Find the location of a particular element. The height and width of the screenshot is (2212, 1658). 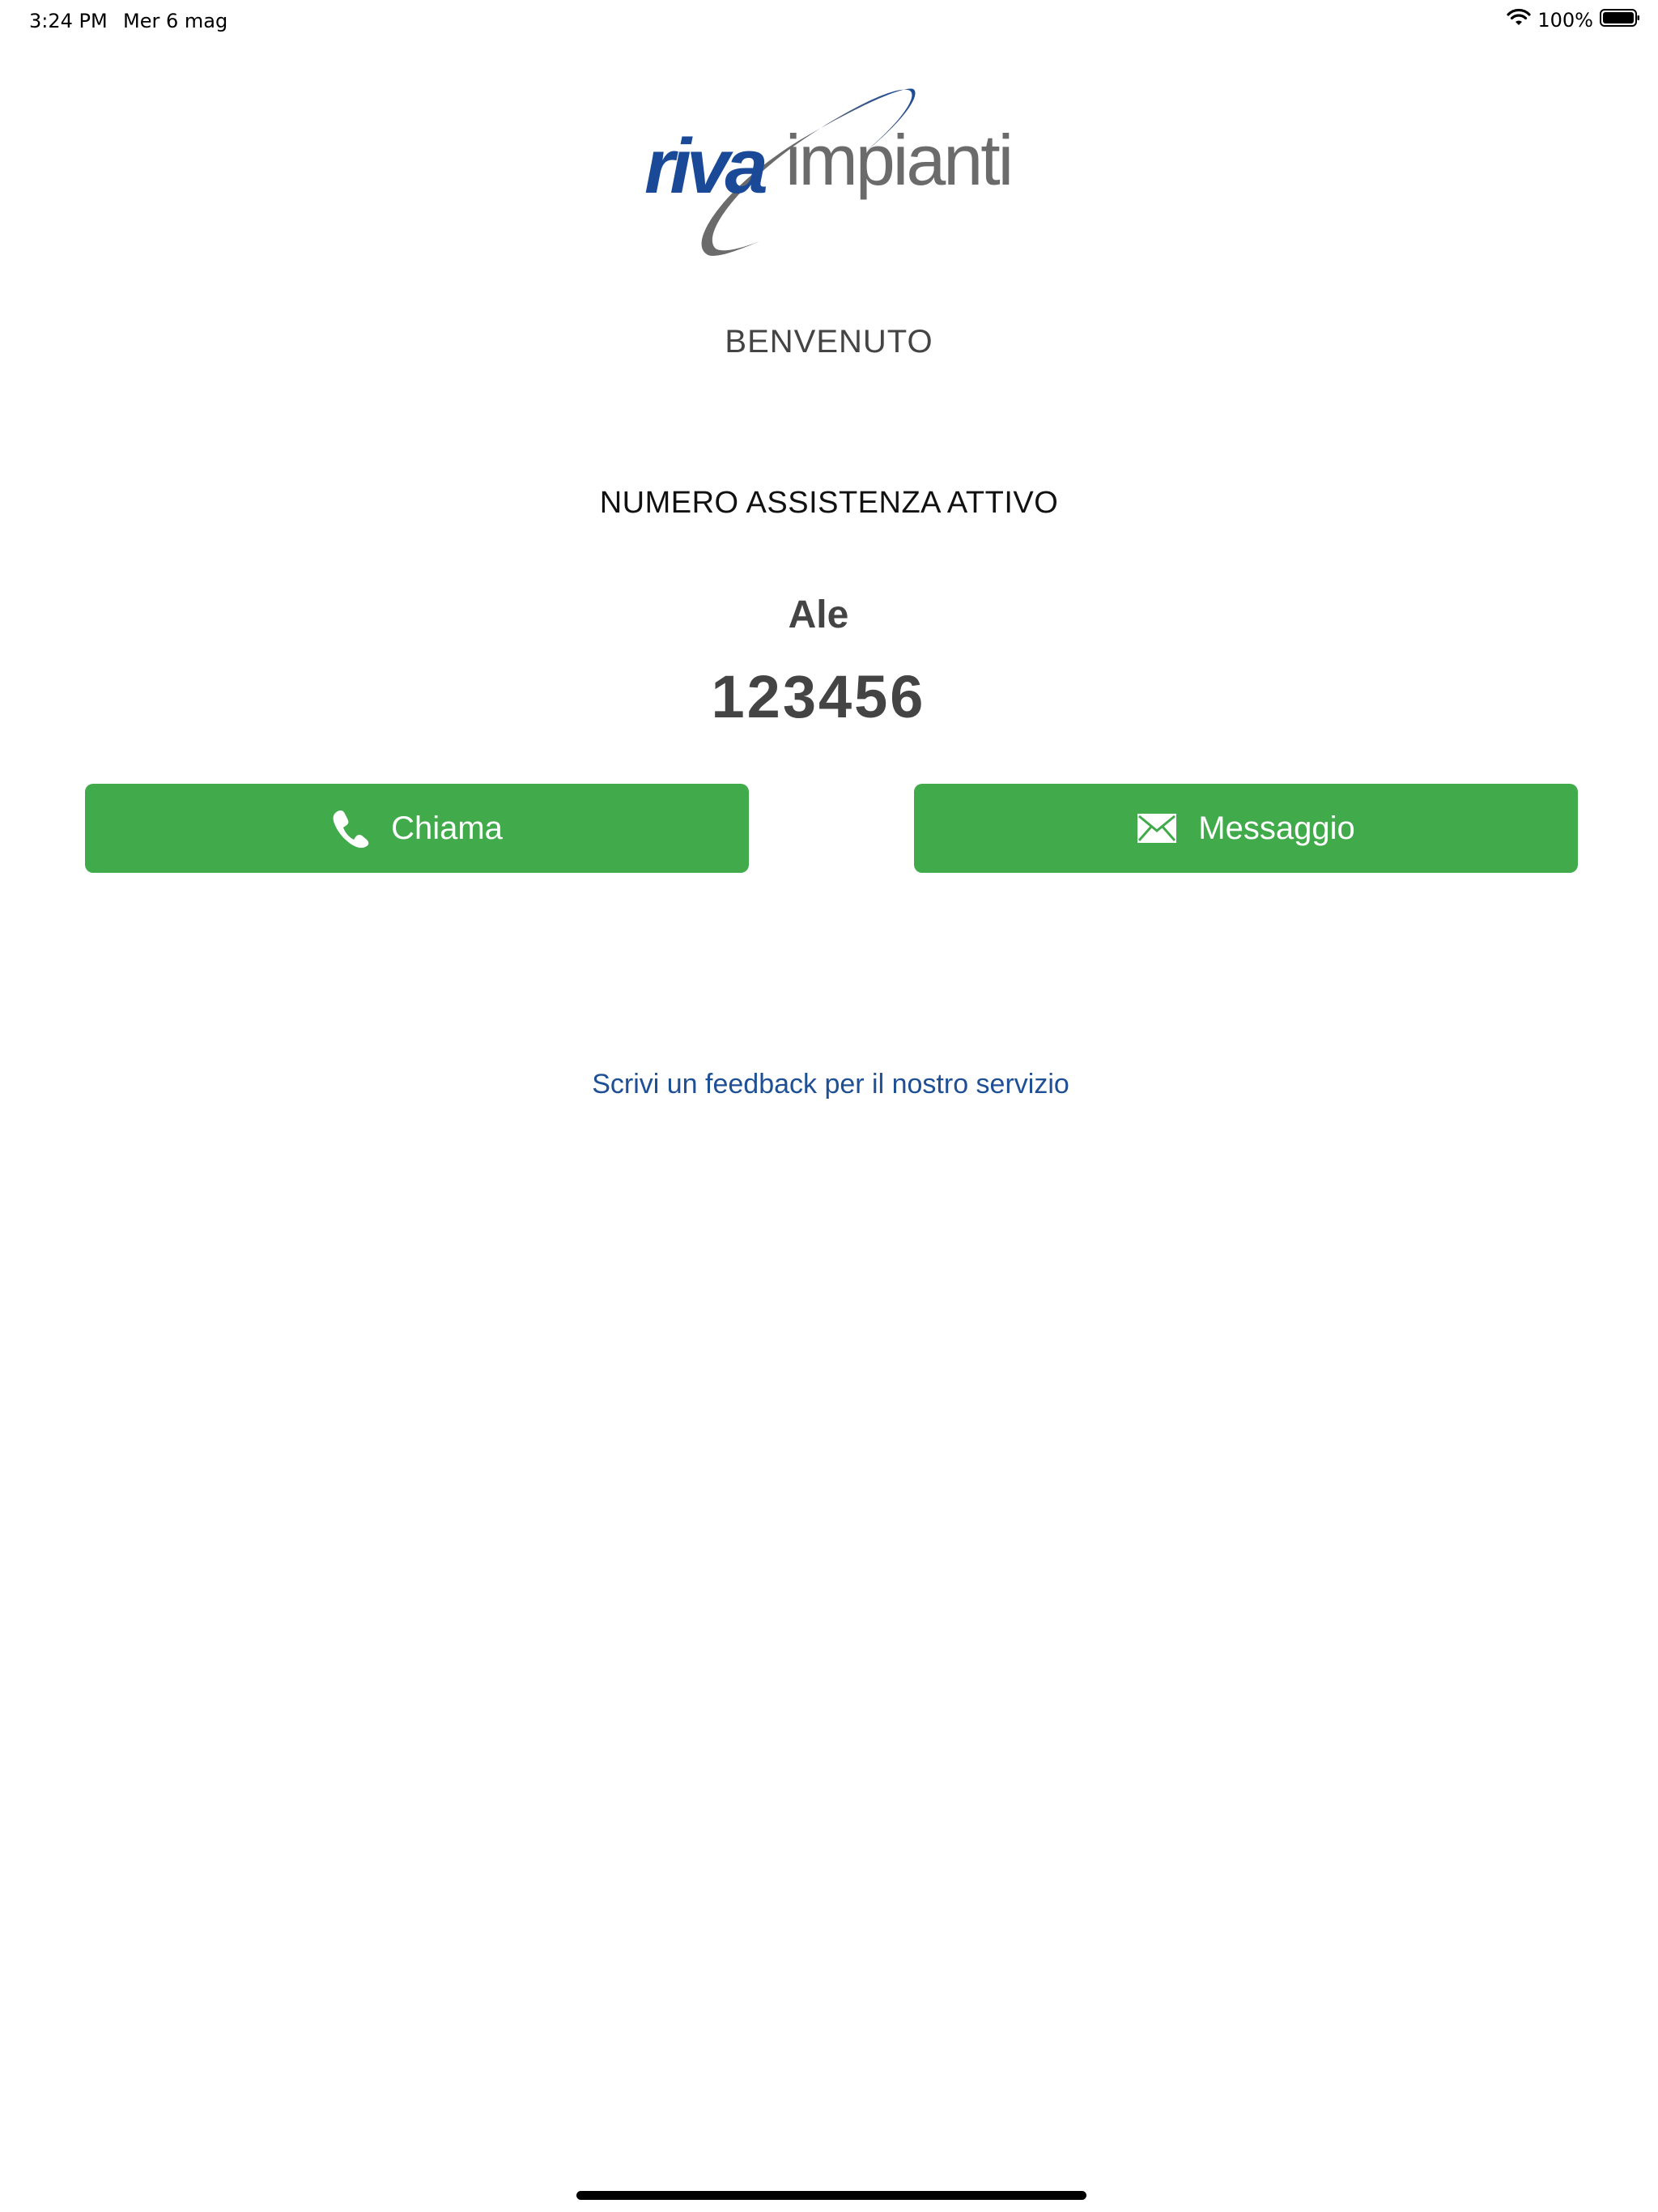

status-indicators: 100% is located at coordinates (1573, 20).